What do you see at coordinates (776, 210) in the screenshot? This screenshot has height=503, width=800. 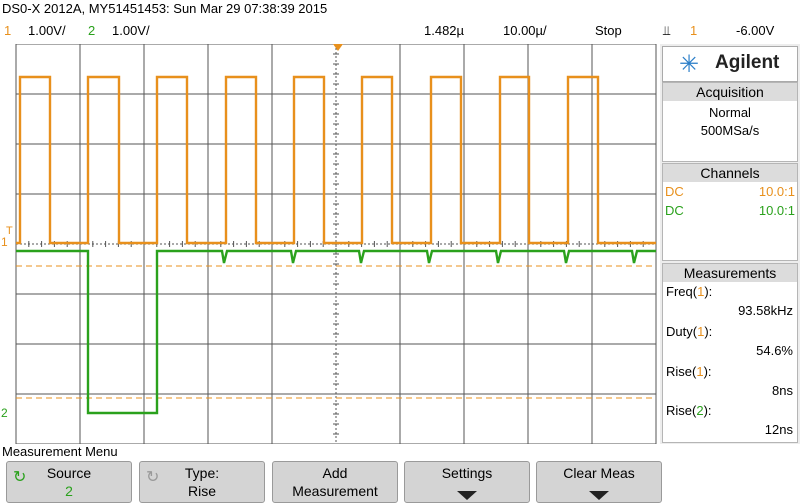 I see `ch2-probe: 10.0:1` at bounding box center [776, 210].